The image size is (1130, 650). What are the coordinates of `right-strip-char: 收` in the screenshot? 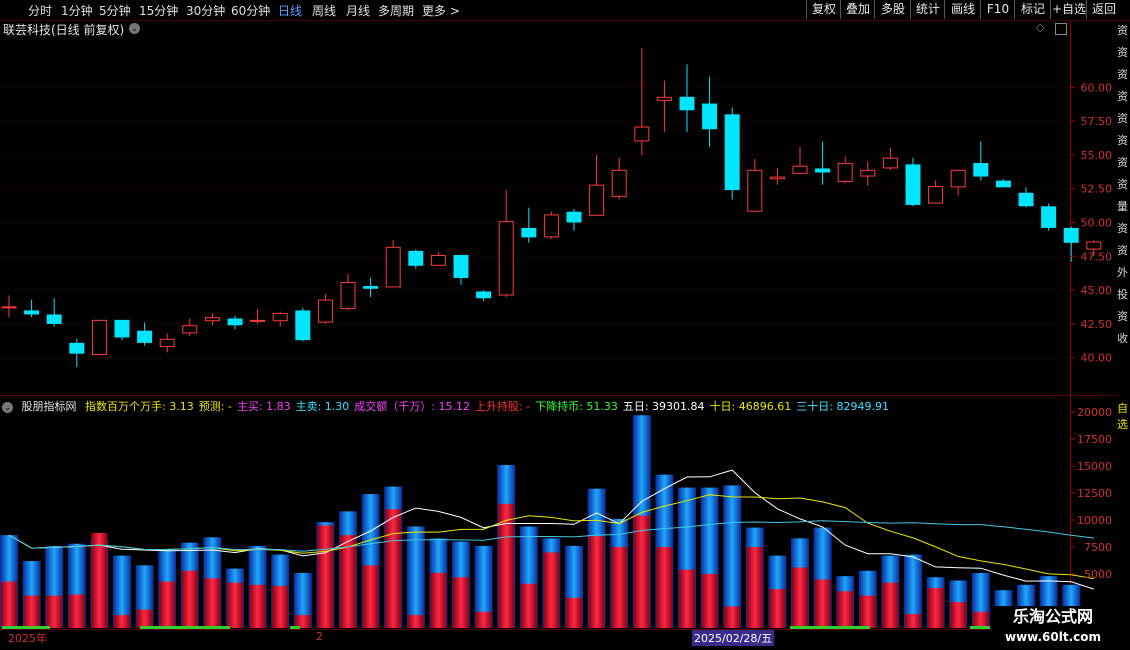 It's located at (1122, 338).